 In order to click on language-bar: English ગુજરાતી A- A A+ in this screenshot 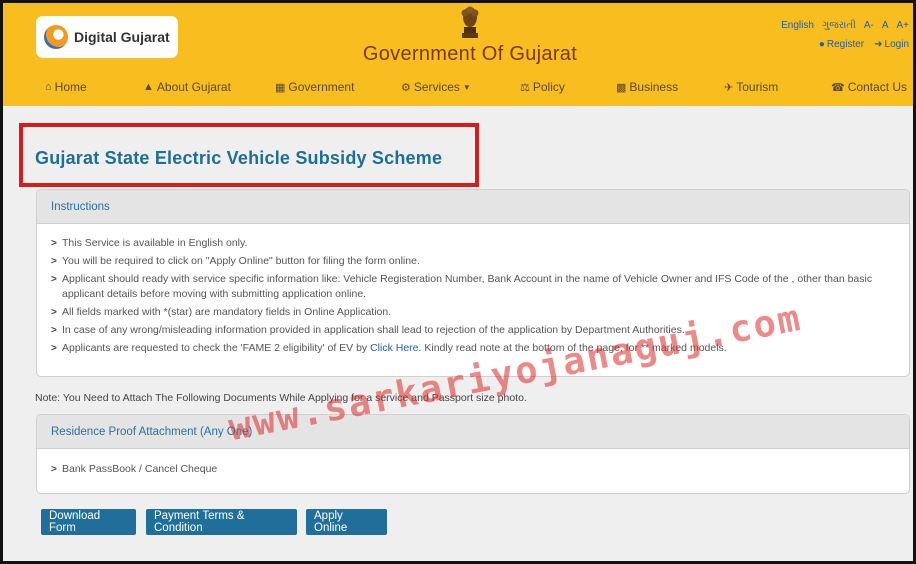, I will do `click(845, 25)`.